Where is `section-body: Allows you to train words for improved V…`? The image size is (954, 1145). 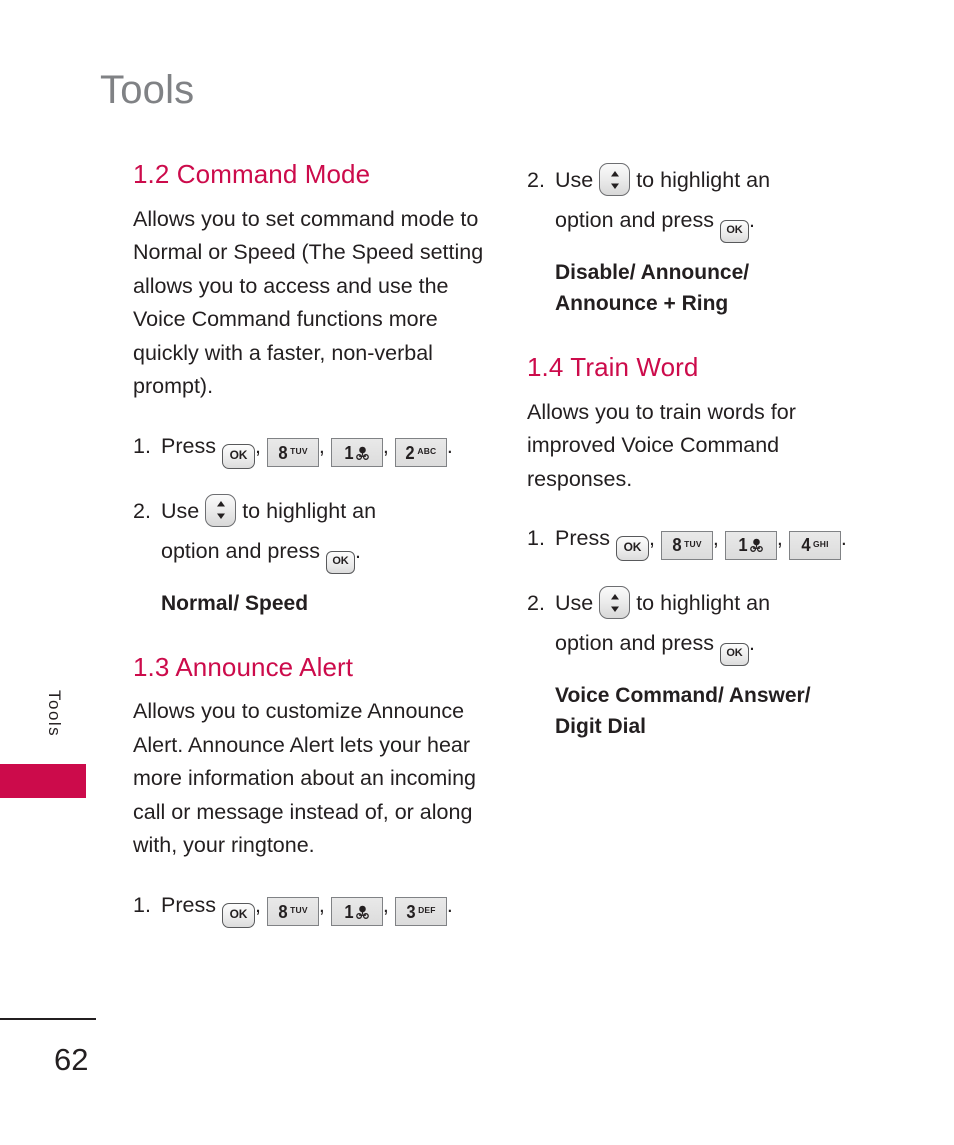
section-body: Allows you to train words for improved V… is located at coordinates (661, 445).